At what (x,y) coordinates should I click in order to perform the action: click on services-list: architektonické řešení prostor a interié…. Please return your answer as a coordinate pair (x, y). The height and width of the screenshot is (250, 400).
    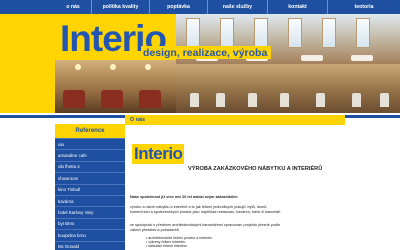
    Looking at the image, I should click on (179, 242).